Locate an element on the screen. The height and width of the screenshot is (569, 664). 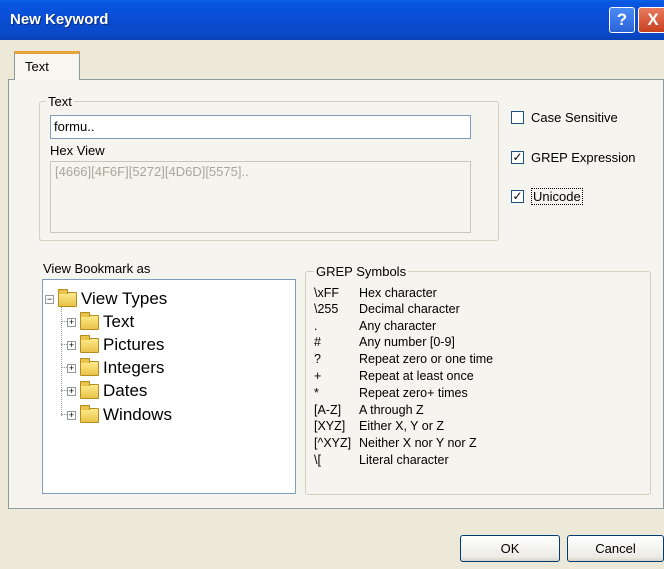
tab-text-label: Text is located at coordinates (37, 66).